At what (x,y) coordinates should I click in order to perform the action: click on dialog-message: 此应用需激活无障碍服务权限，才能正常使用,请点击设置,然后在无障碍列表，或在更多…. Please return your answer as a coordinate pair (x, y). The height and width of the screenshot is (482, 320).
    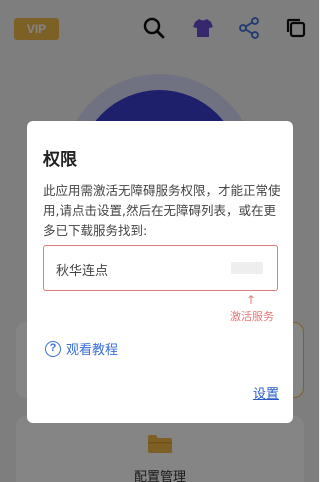
    Looking at the image, I should click on (162, 210).